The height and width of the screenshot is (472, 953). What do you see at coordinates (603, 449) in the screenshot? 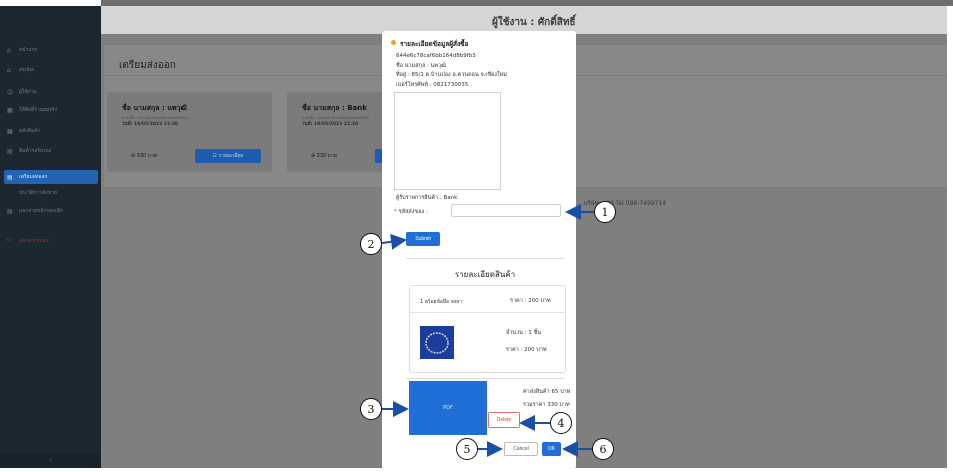
I see `callout-6: 6` at bounding box center [603, 449].